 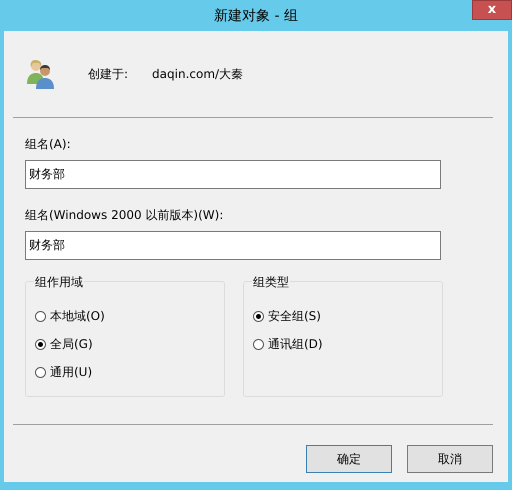 I want to click on created-in-value: daqin.com/大秦, so click(x=198, y=74).